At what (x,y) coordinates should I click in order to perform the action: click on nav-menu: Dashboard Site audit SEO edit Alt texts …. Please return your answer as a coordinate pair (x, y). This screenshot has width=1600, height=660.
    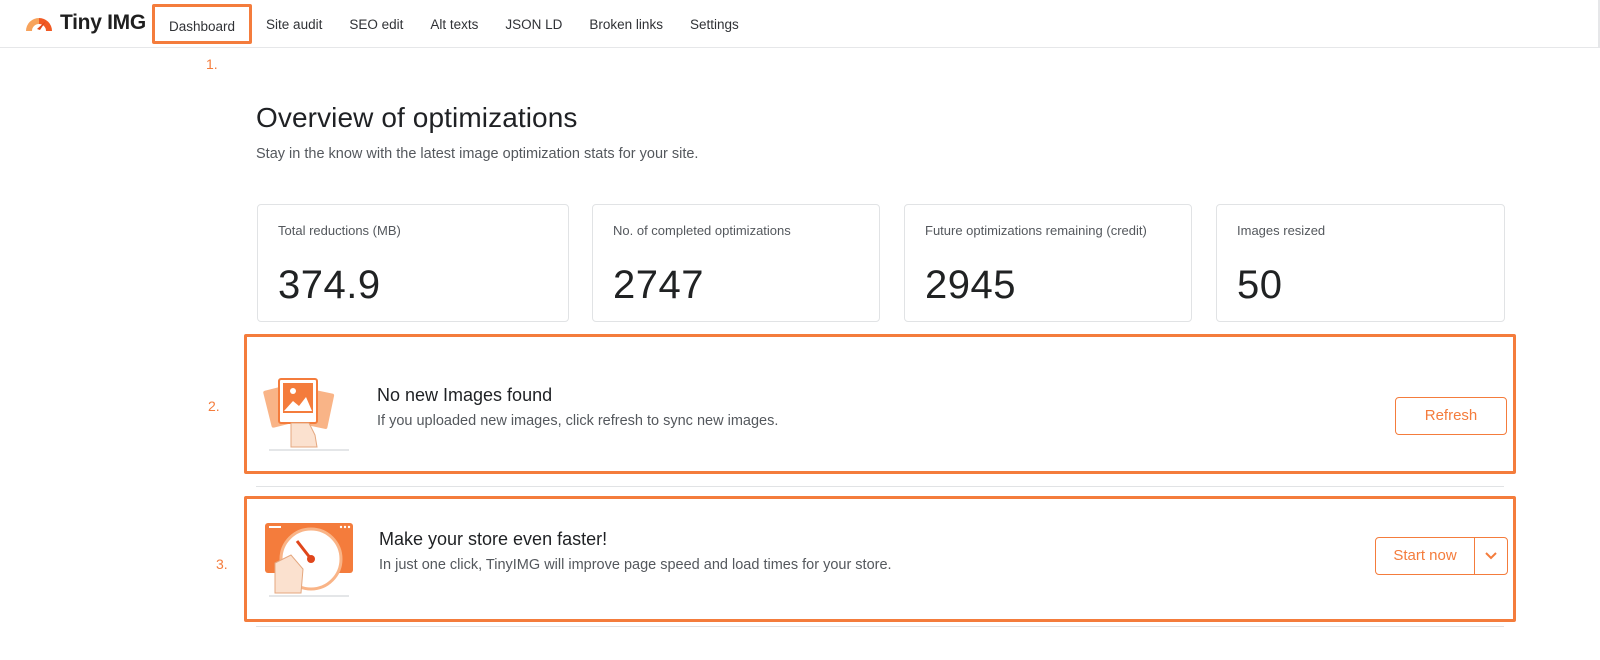
    Looking at the image, I should click on (459, 24).